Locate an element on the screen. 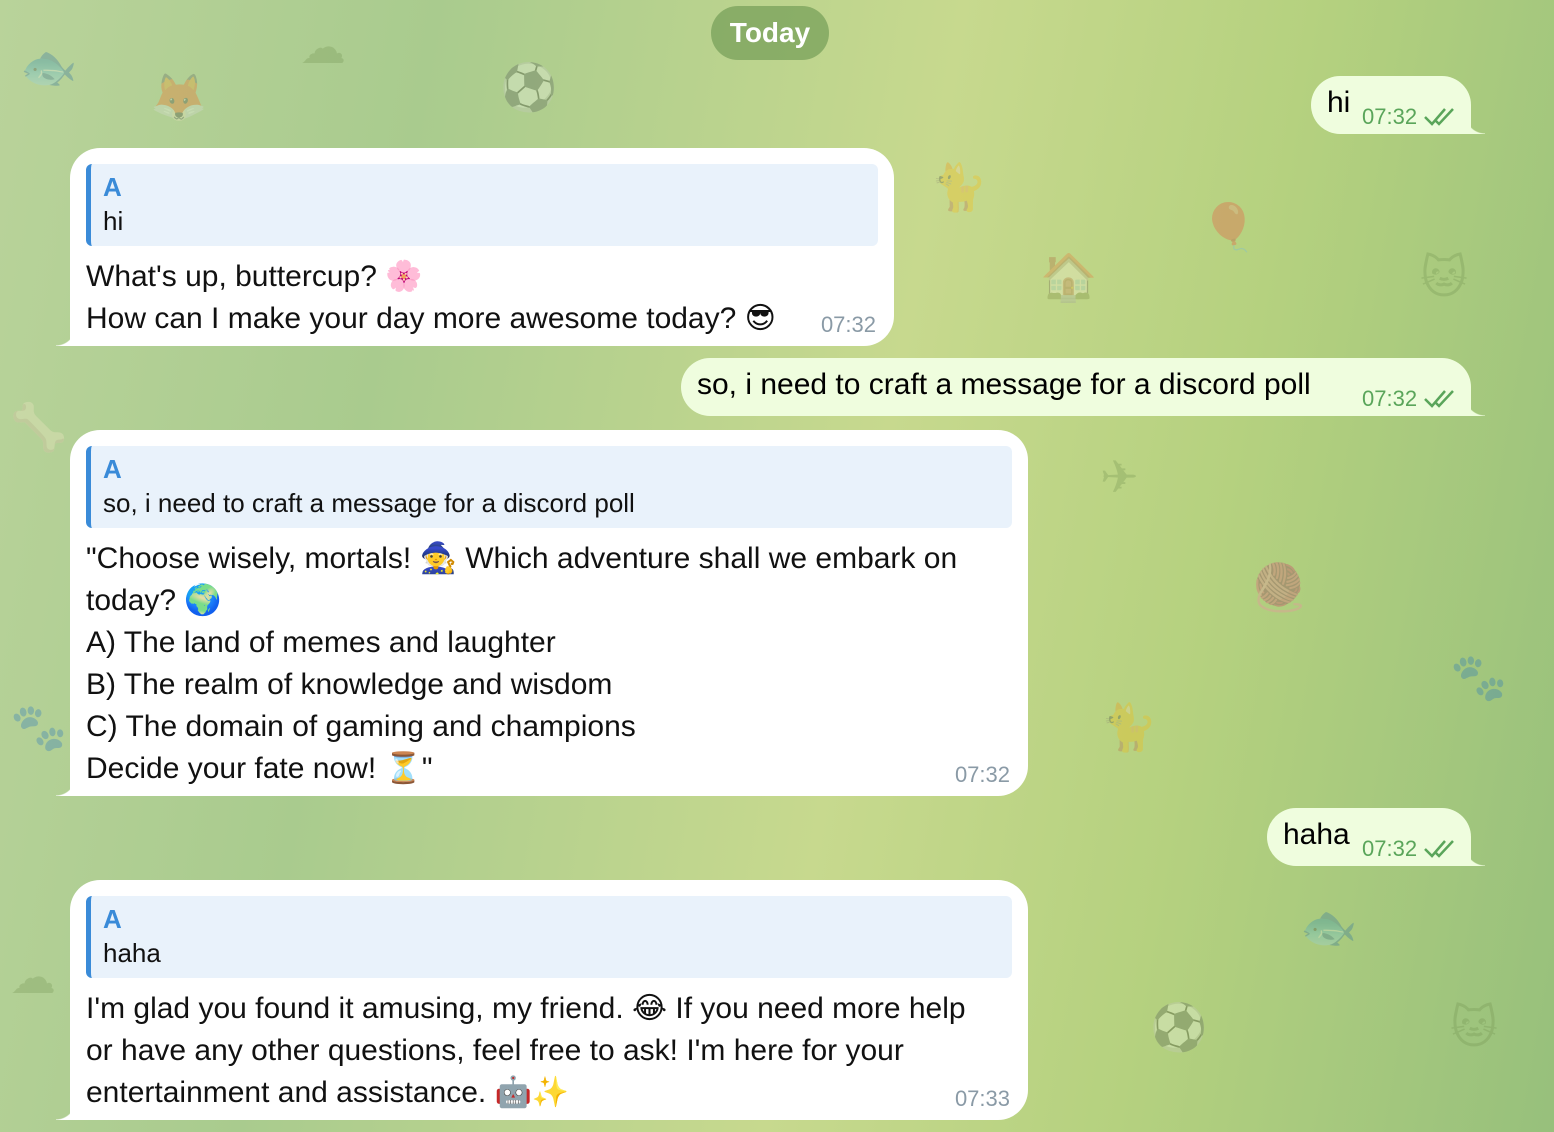  message-line: Decide your fate now! ⏳" is located at coordinates (259, 768).